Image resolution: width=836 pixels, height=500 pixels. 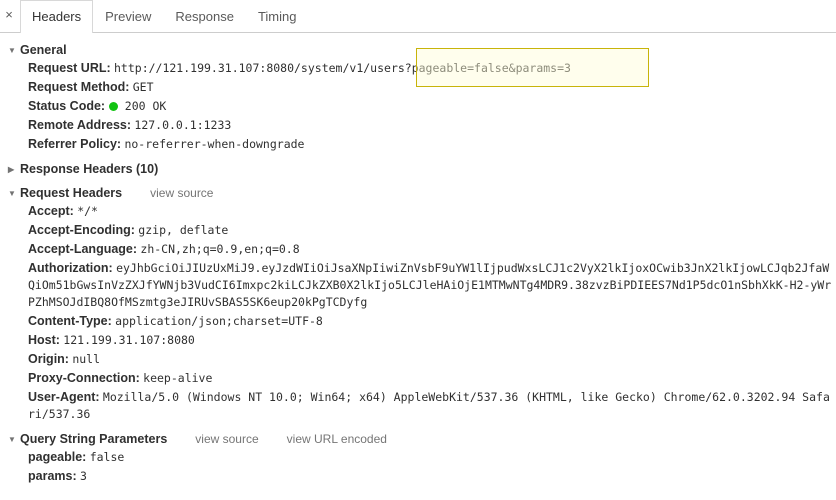 What do you see at coordinates (86, 359) in the screenshot?
I see `row-value: null` at bounding box center [86, 359].